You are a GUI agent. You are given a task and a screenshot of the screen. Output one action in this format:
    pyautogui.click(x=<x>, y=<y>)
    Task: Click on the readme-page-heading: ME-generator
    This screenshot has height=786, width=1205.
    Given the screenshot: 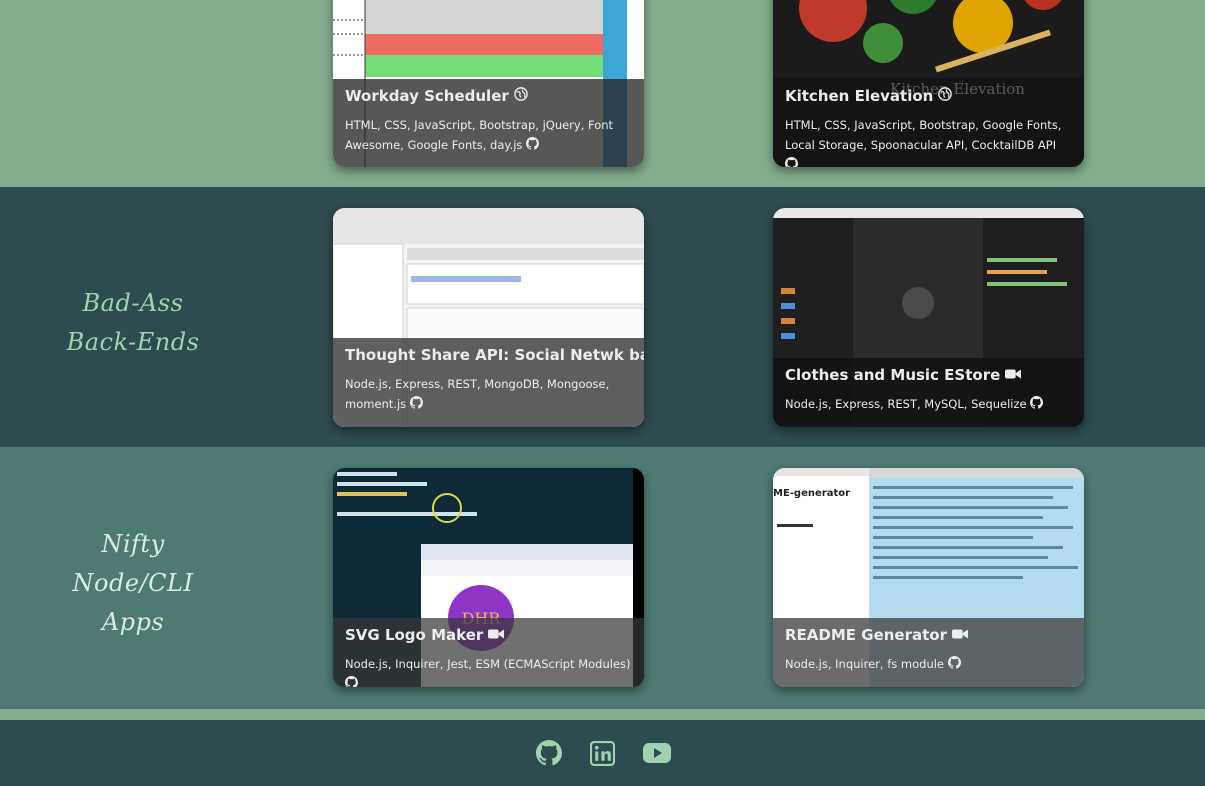 What is the action you would take?
    pyautogui.click(x=812, y=493)
    